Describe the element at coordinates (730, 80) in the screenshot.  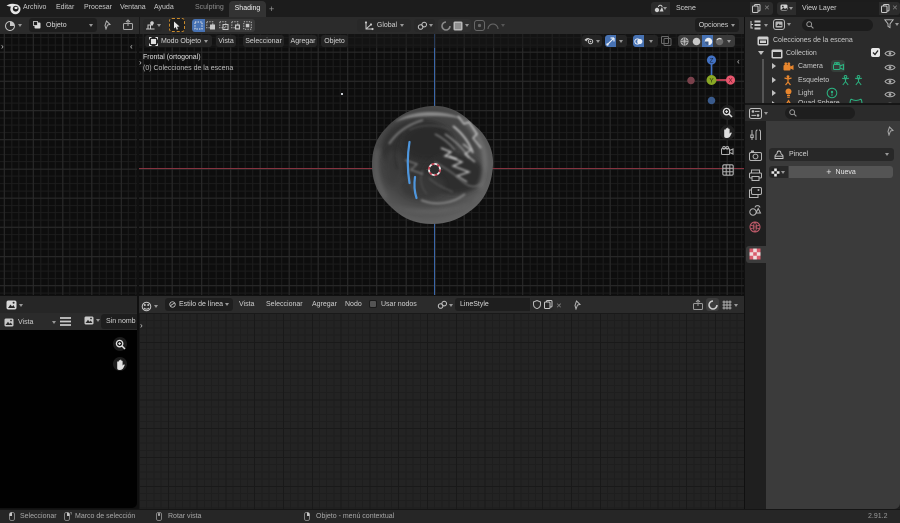
I see `svg-text: X` at that location.